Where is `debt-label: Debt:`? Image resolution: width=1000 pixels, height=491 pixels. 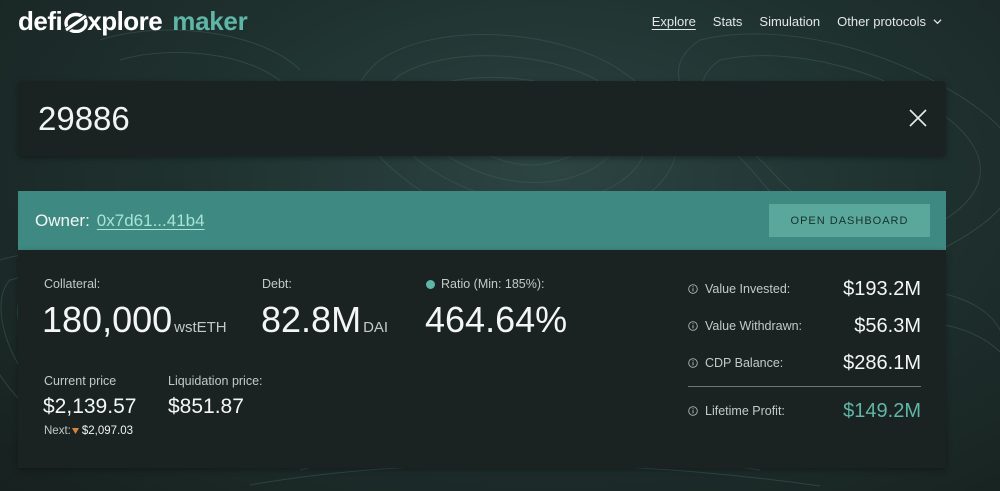 debt-label: Debt: is located at coordinates (277, 284).